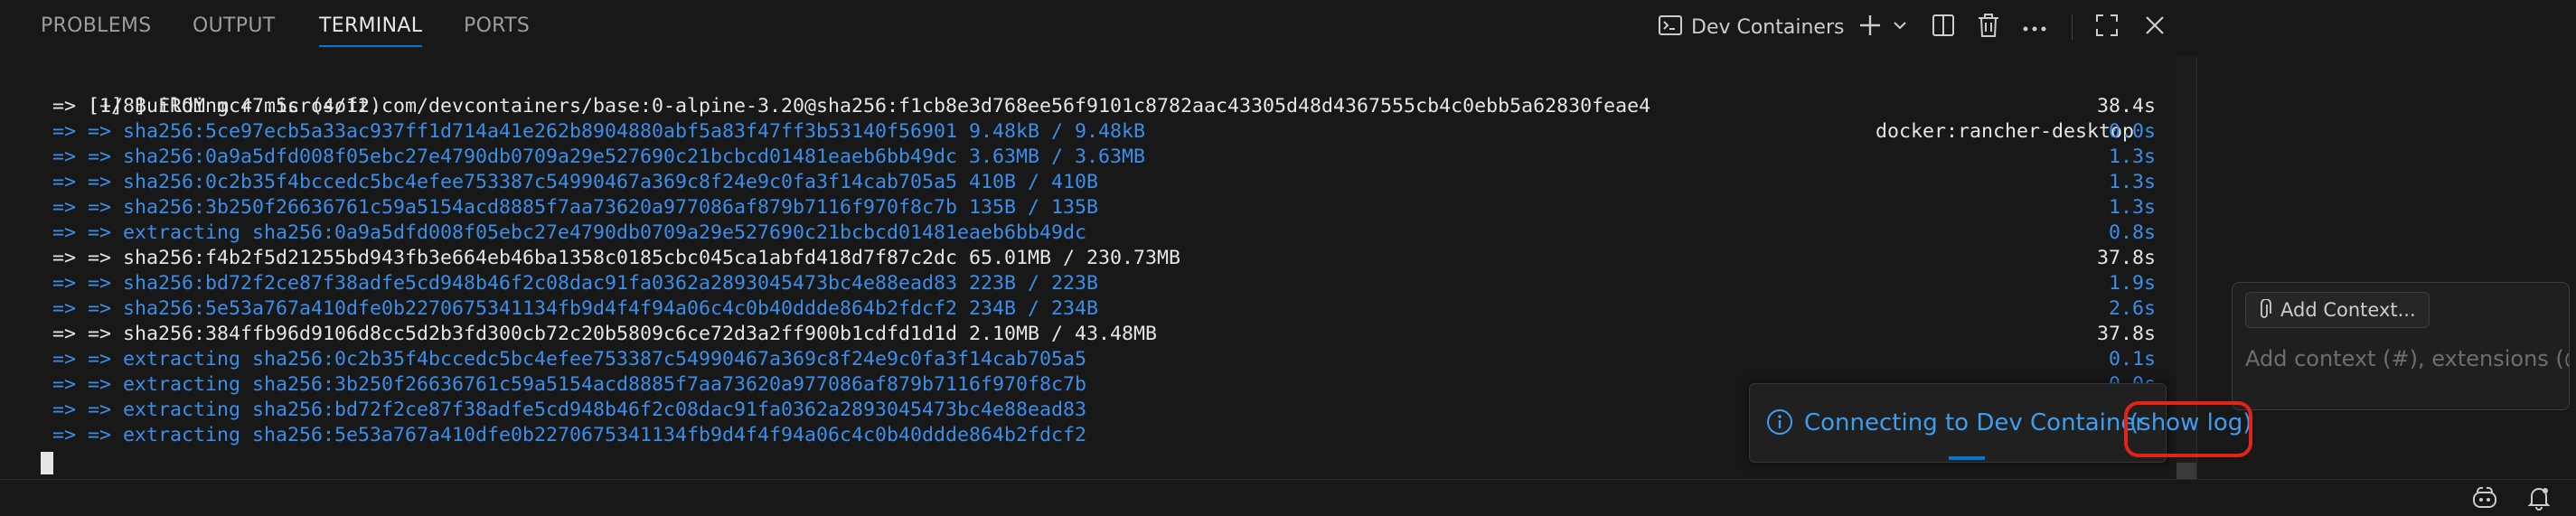 This screenshot has width=2576, height=516. I want to click on terminal-profile-label: Dev Containers, so click(1768, 27).